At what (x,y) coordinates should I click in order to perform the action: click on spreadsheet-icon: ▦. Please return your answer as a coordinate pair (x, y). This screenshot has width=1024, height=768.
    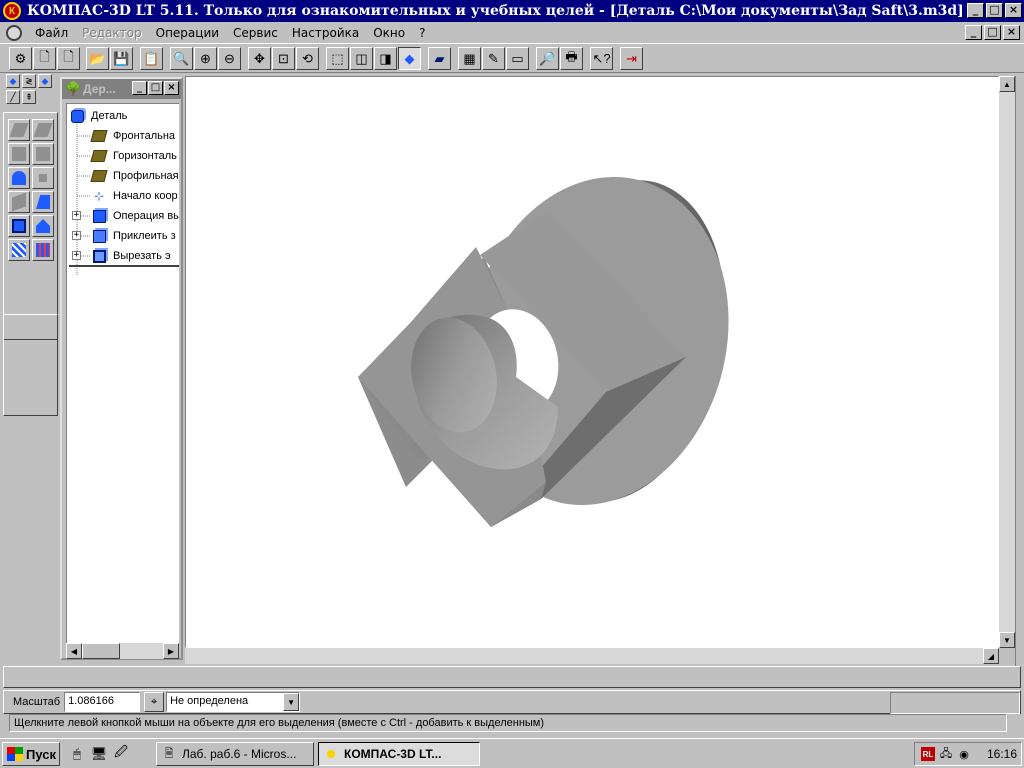
    Looking at the image, I should click on (469, 58).